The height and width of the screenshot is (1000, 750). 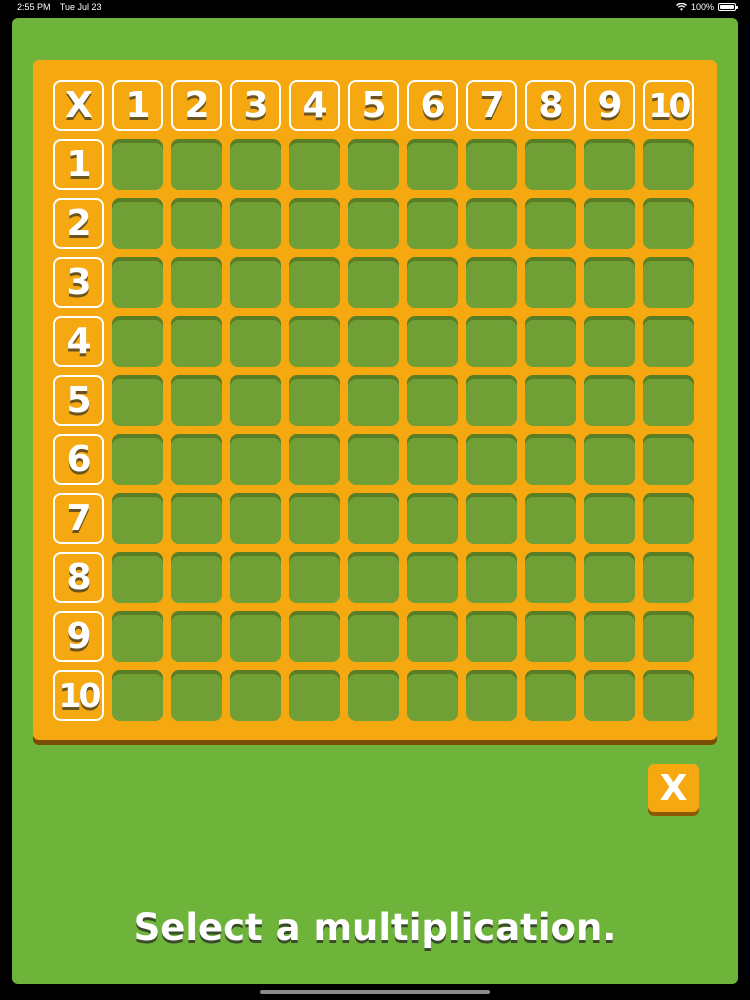 What do you see at coordinates (373, 518) in the screenshot?
I see `product-cell-7x5` at bounding box center [373, 518].